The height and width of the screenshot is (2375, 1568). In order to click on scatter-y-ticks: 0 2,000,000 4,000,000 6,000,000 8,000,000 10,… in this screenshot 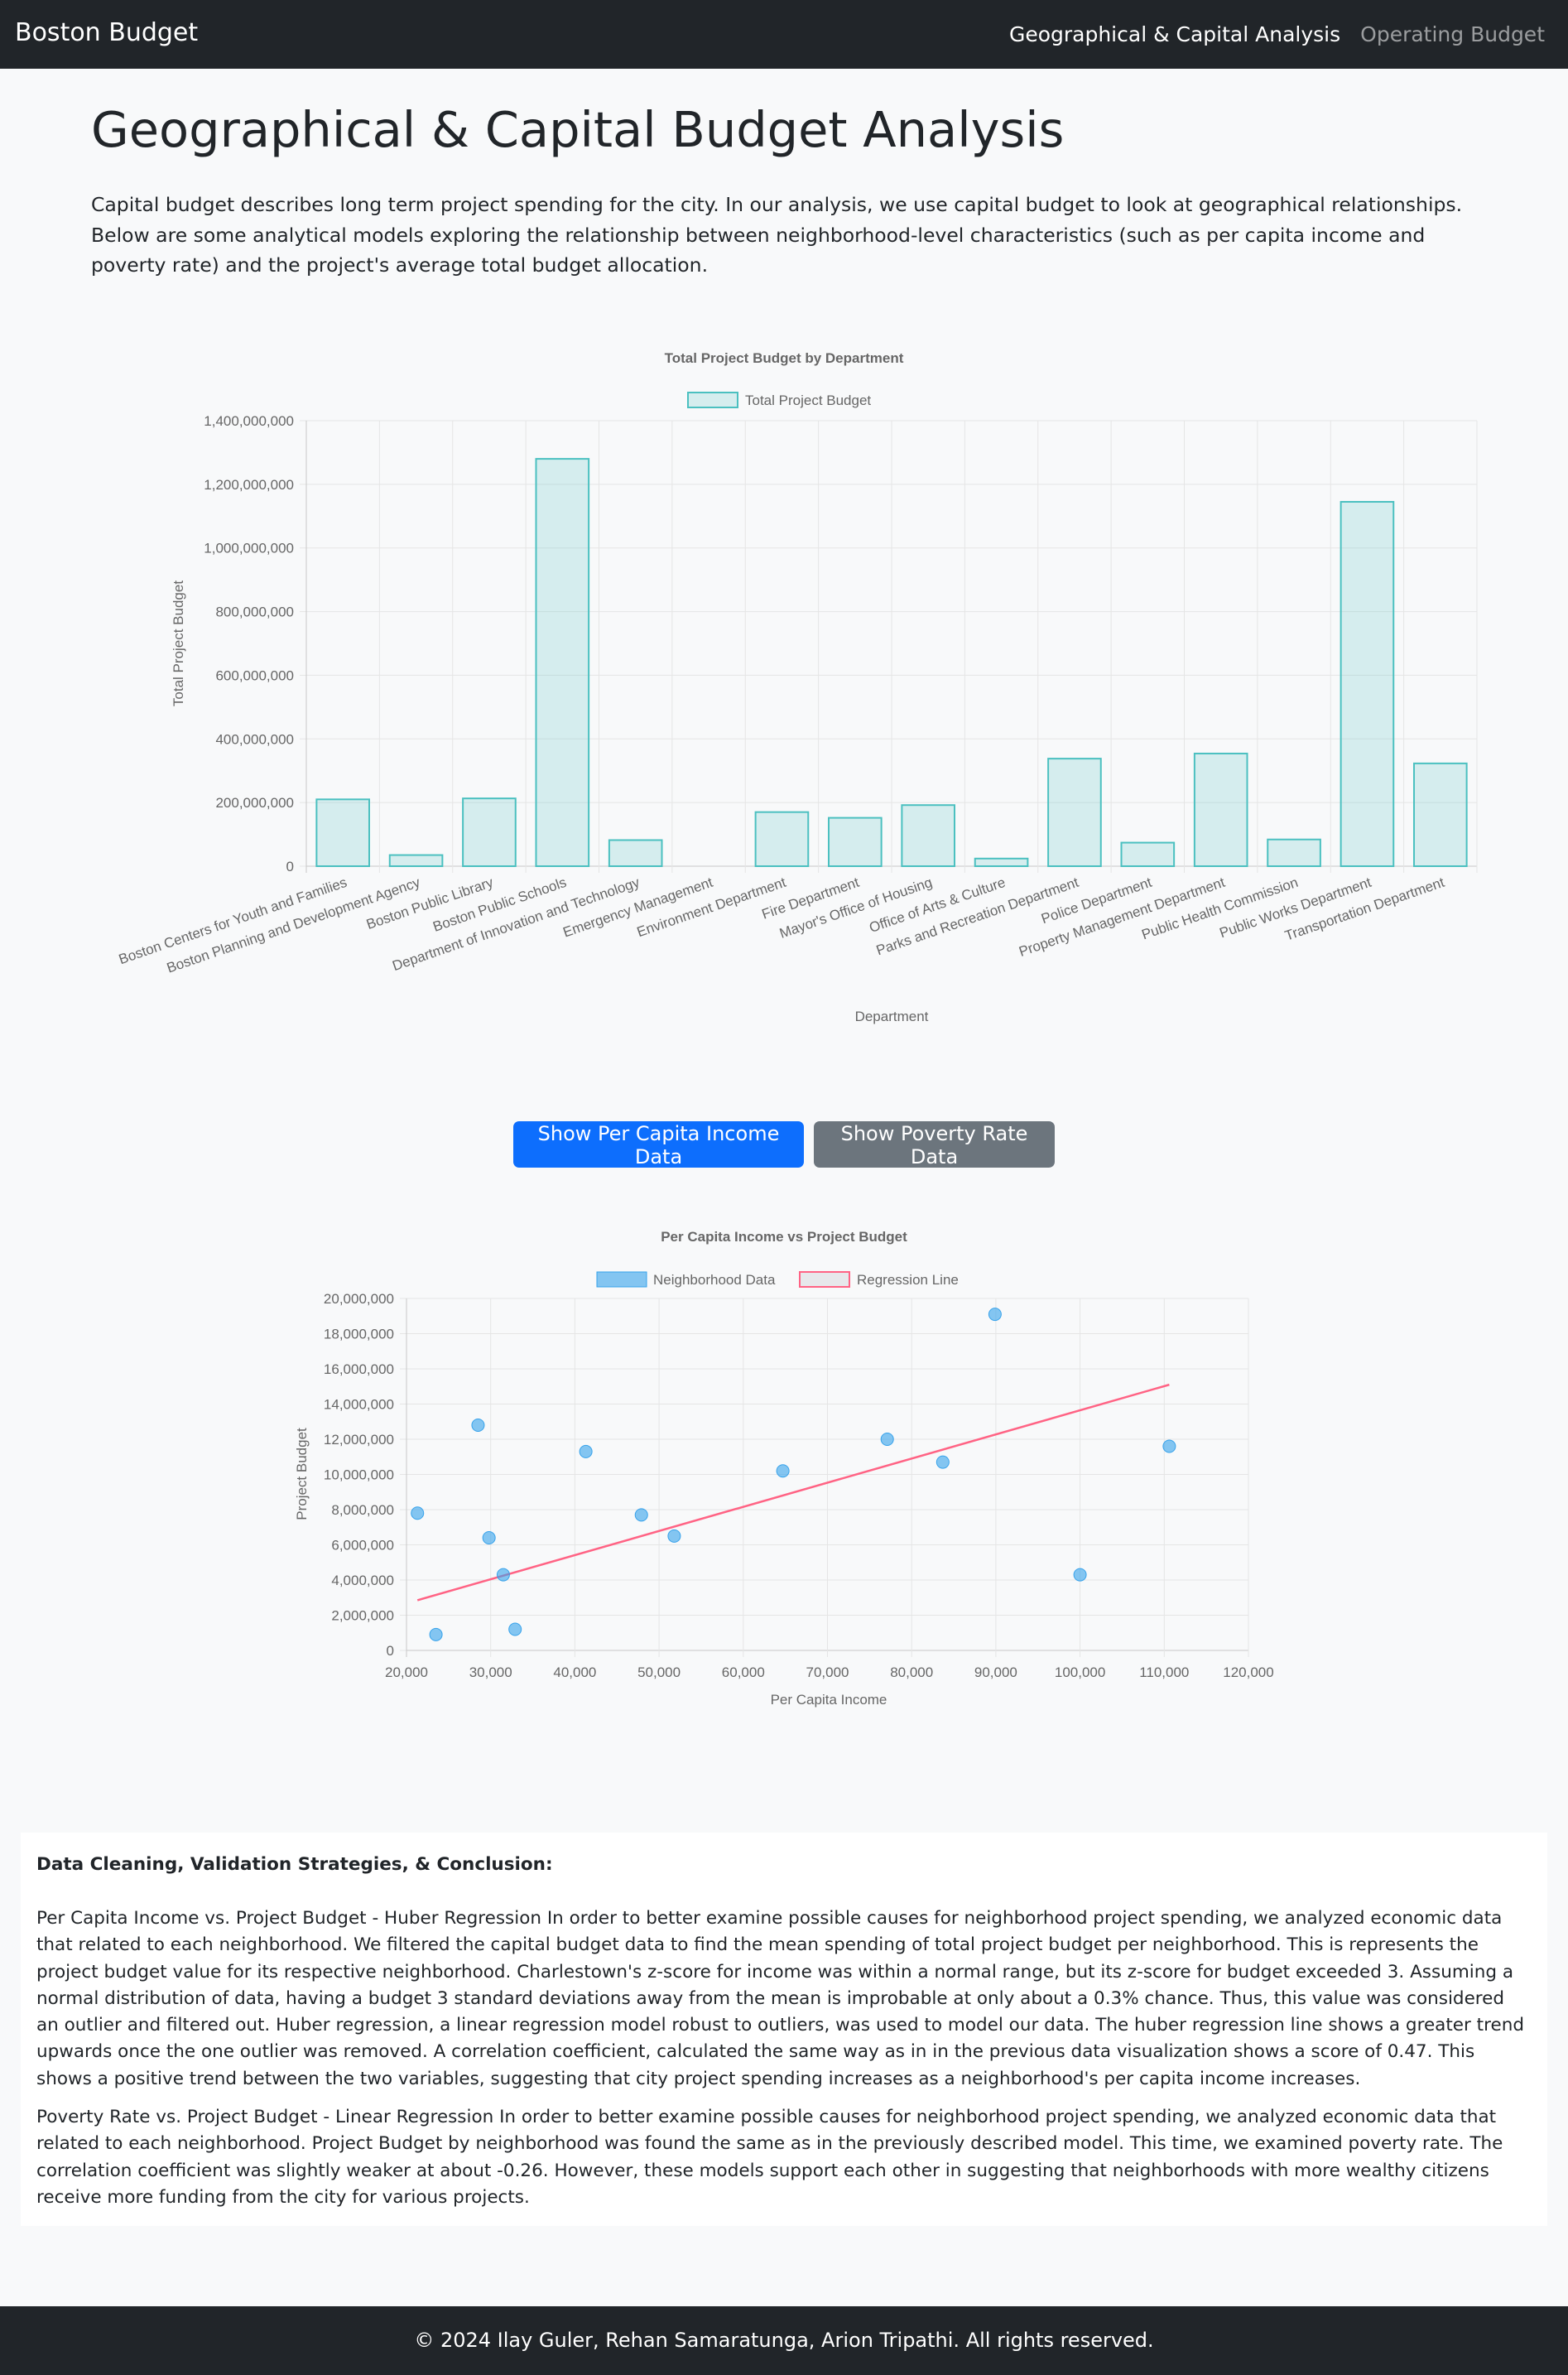, I will do `click(359, 1475)`.